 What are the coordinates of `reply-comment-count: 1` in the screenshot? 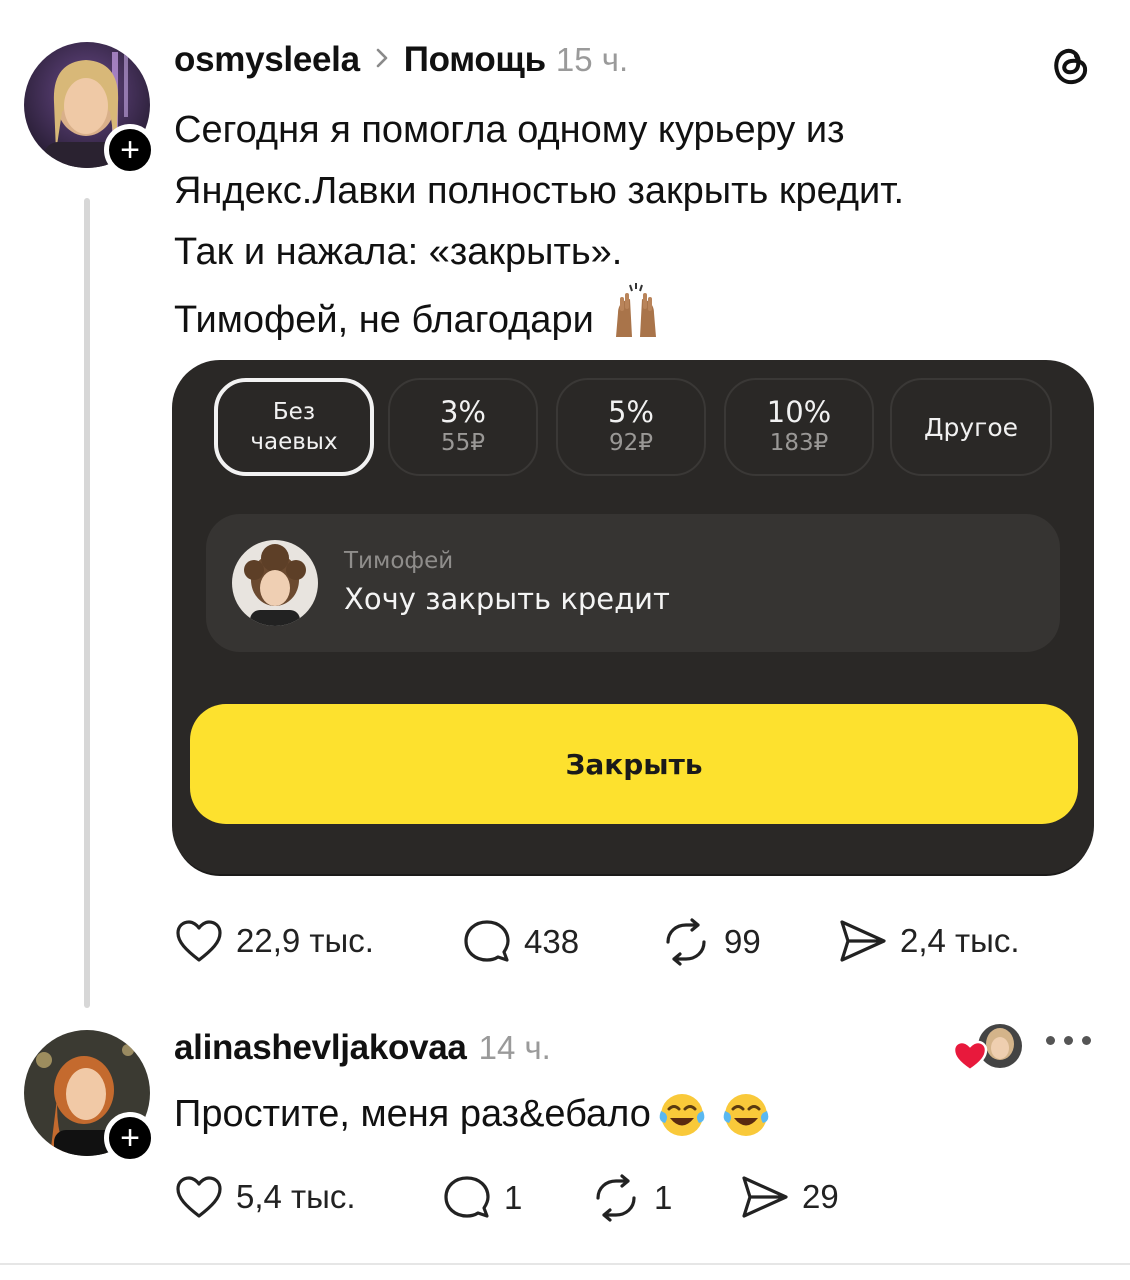 It's located at (513, 1197).